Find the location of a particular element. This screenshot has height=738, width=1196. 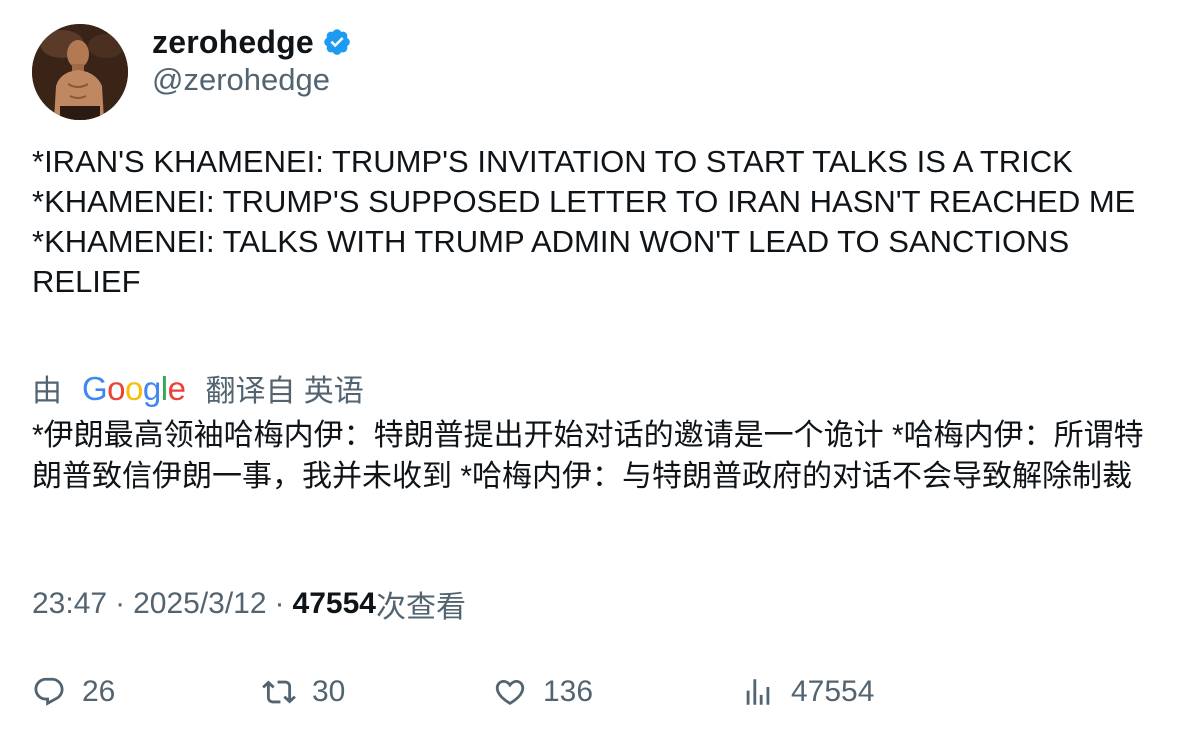

translation-suffix: 翻译自 英语 is located at coordinates (284, 391).